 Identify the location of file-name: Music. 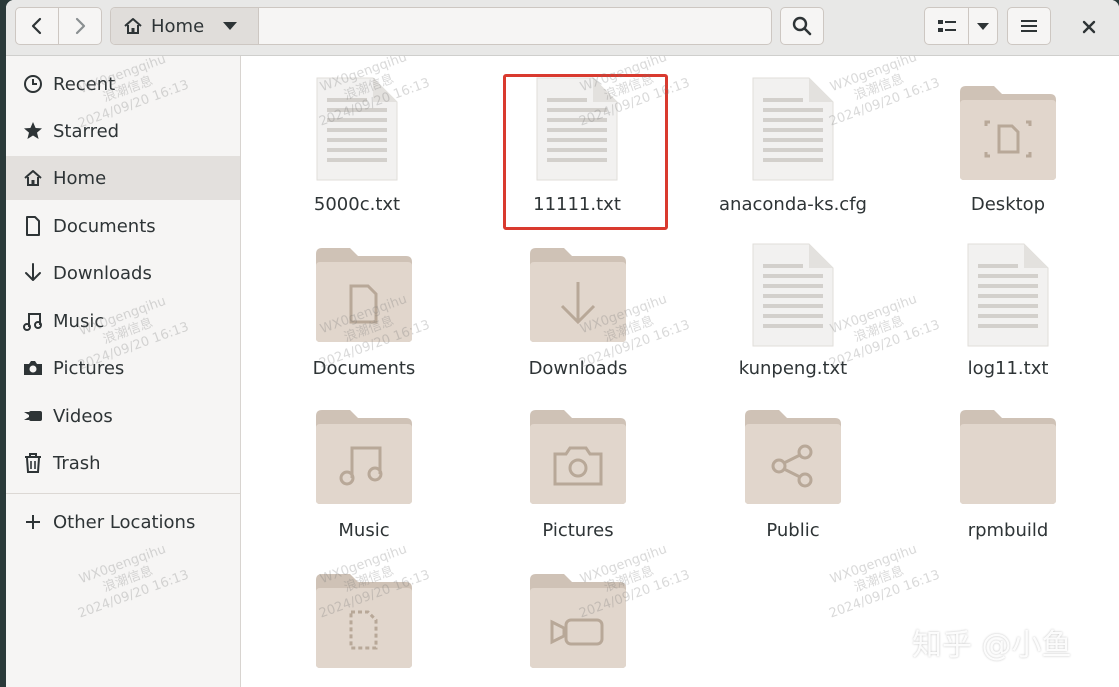
(364, 530).